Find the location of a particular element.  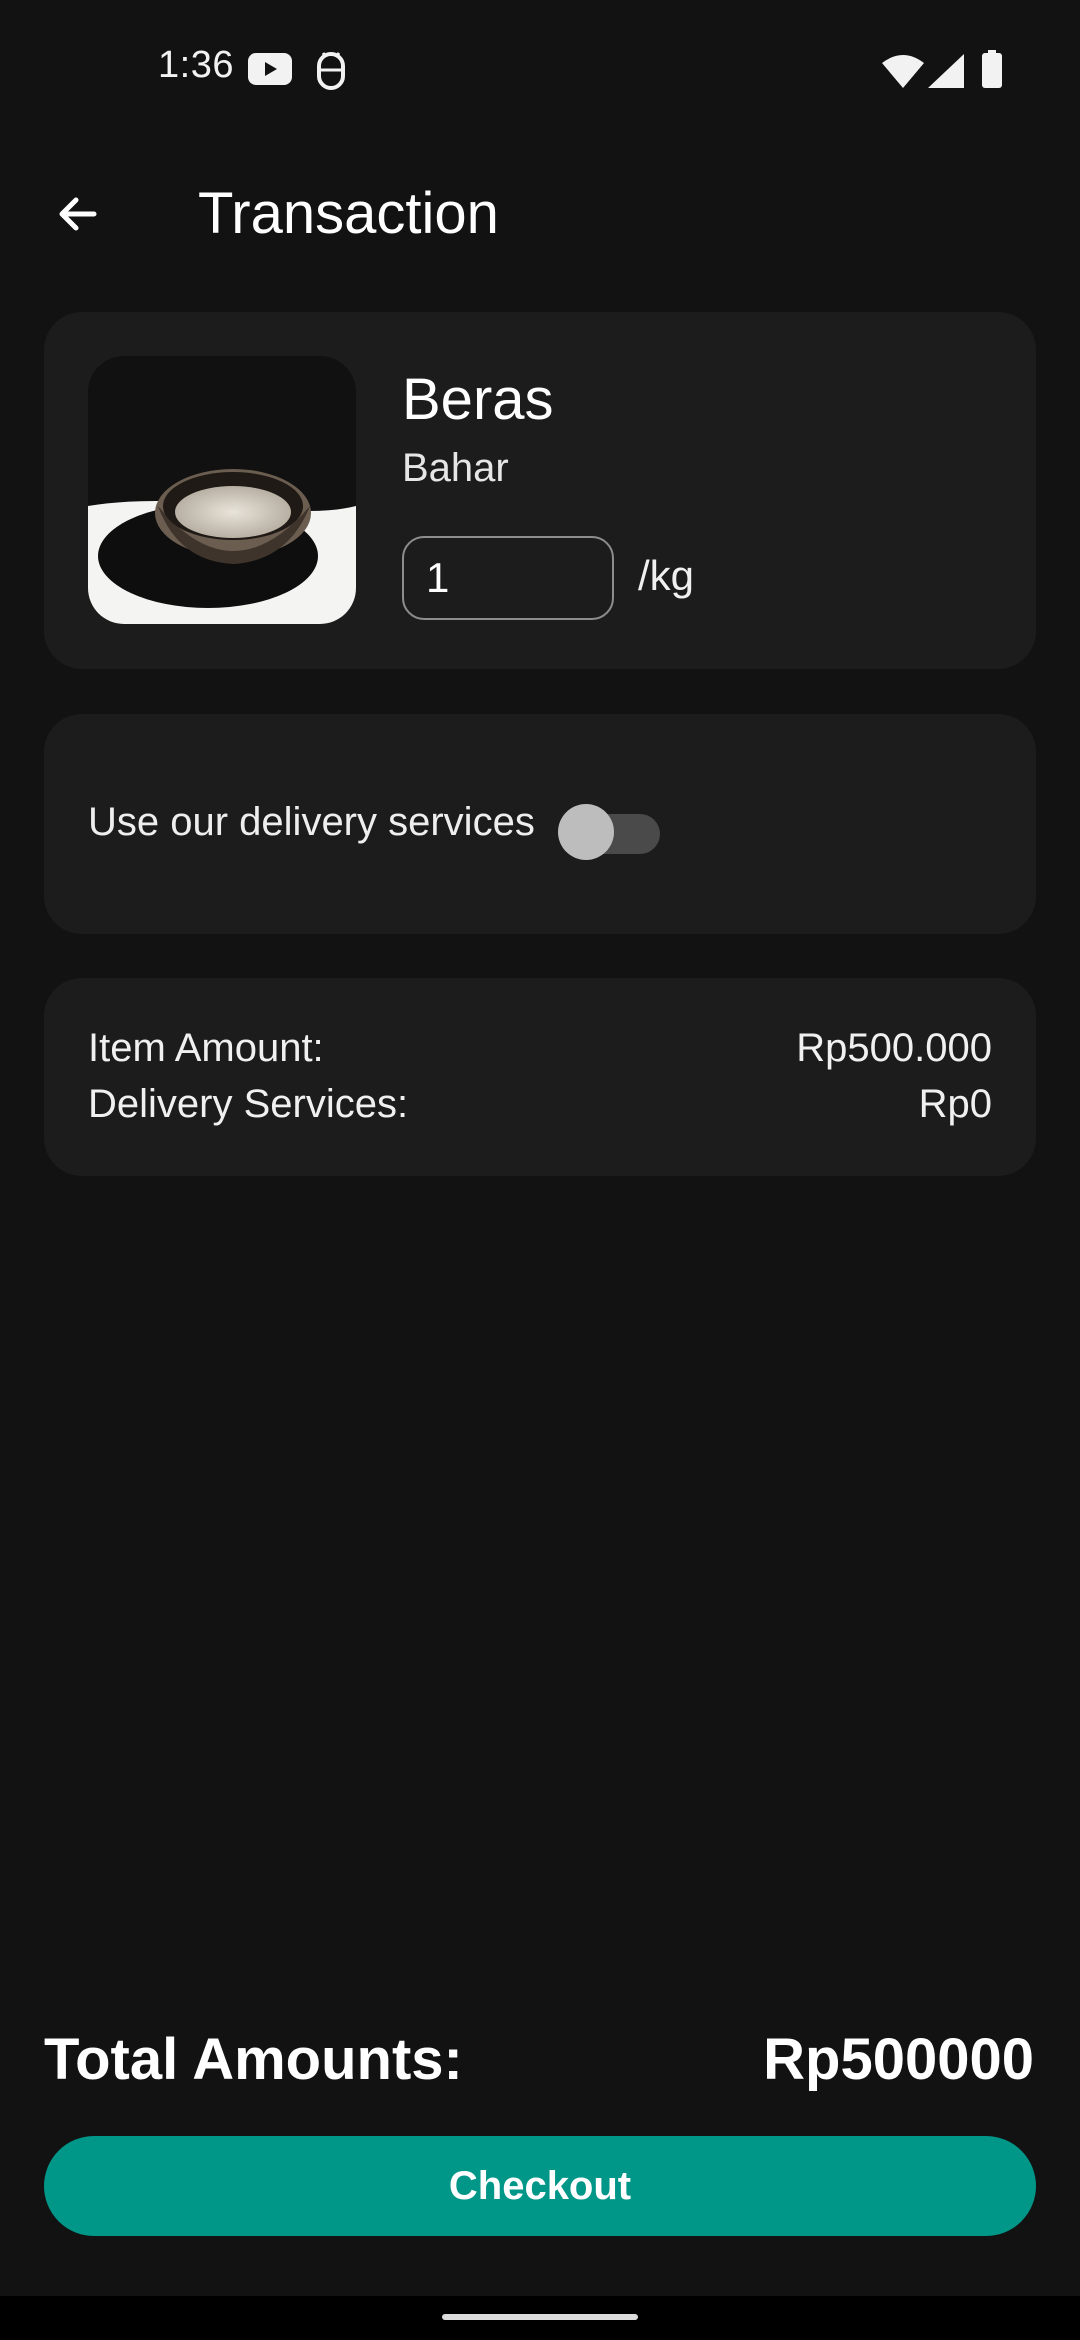

unit-label: /kg is located at coordinates (666, 575).